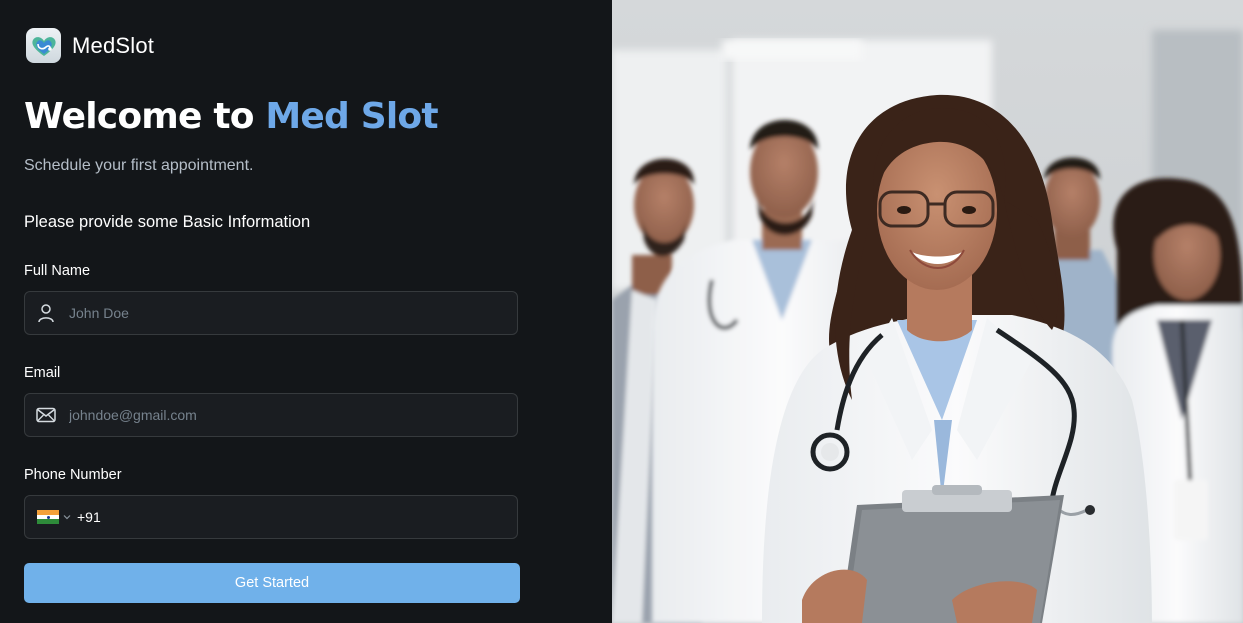 Image resolution: width=1243 pixels, height=623 pixels. I want to click on mail-icon, so click(46, 415).